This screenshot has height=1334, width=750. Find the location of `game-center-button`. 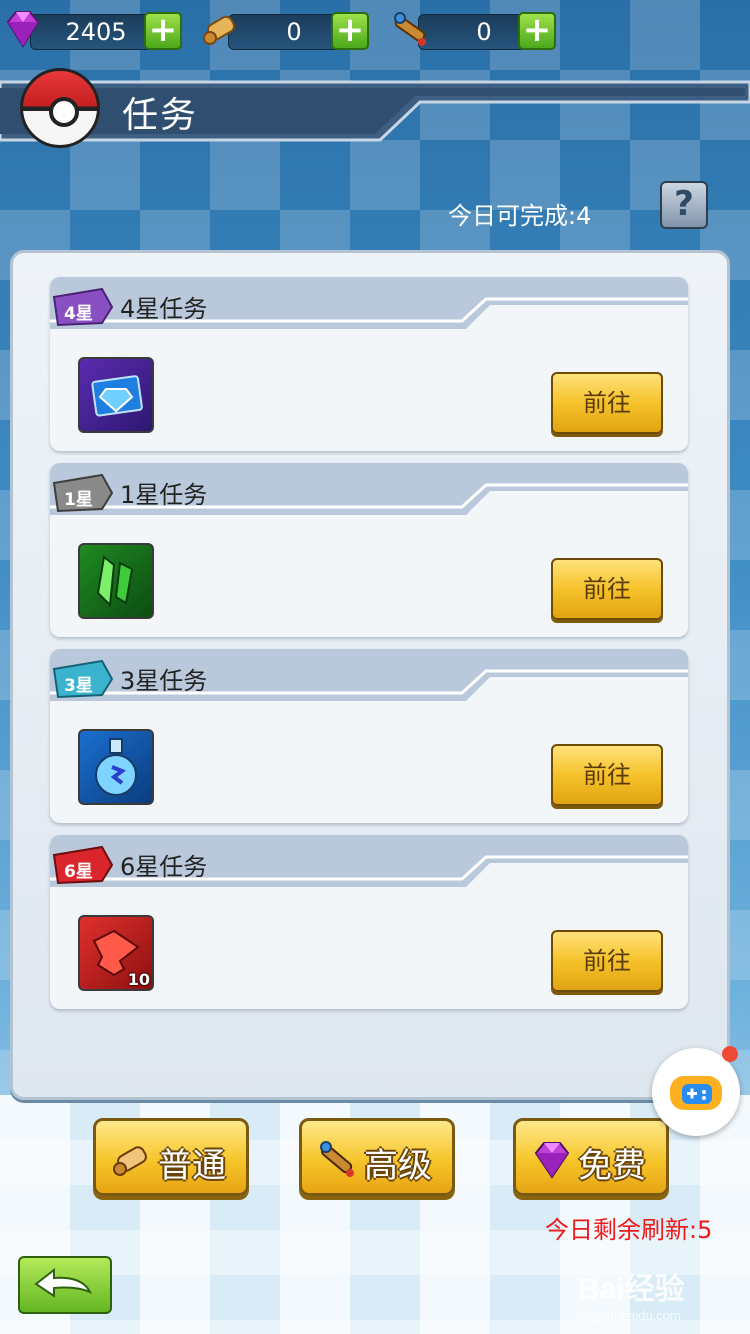

game-center-button is located at coordinates (696, 1091).